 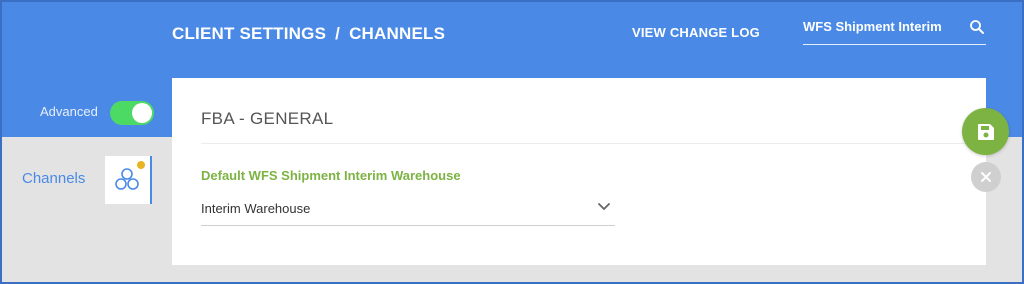 What do you see at coordinates (249, 34) in the screenshot?
I see `breadcrumb-client-settings: CLIENT SETTINGS` at bounding box center [249, 34].